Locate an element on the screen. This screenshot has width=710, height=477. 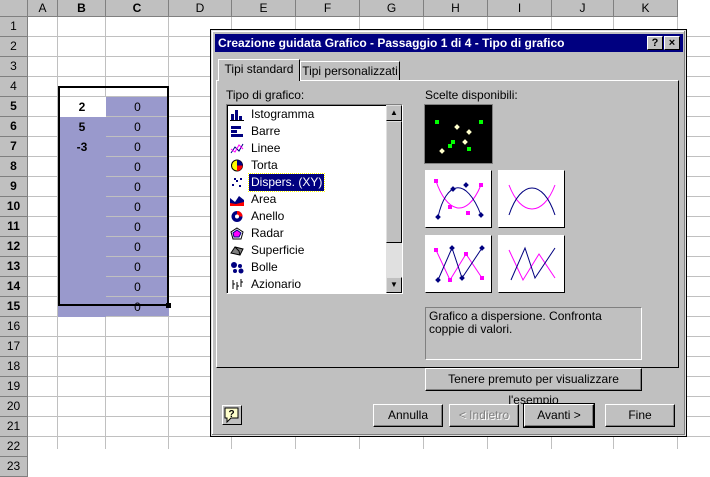
fill-handle is located at coordinates (168, 305).